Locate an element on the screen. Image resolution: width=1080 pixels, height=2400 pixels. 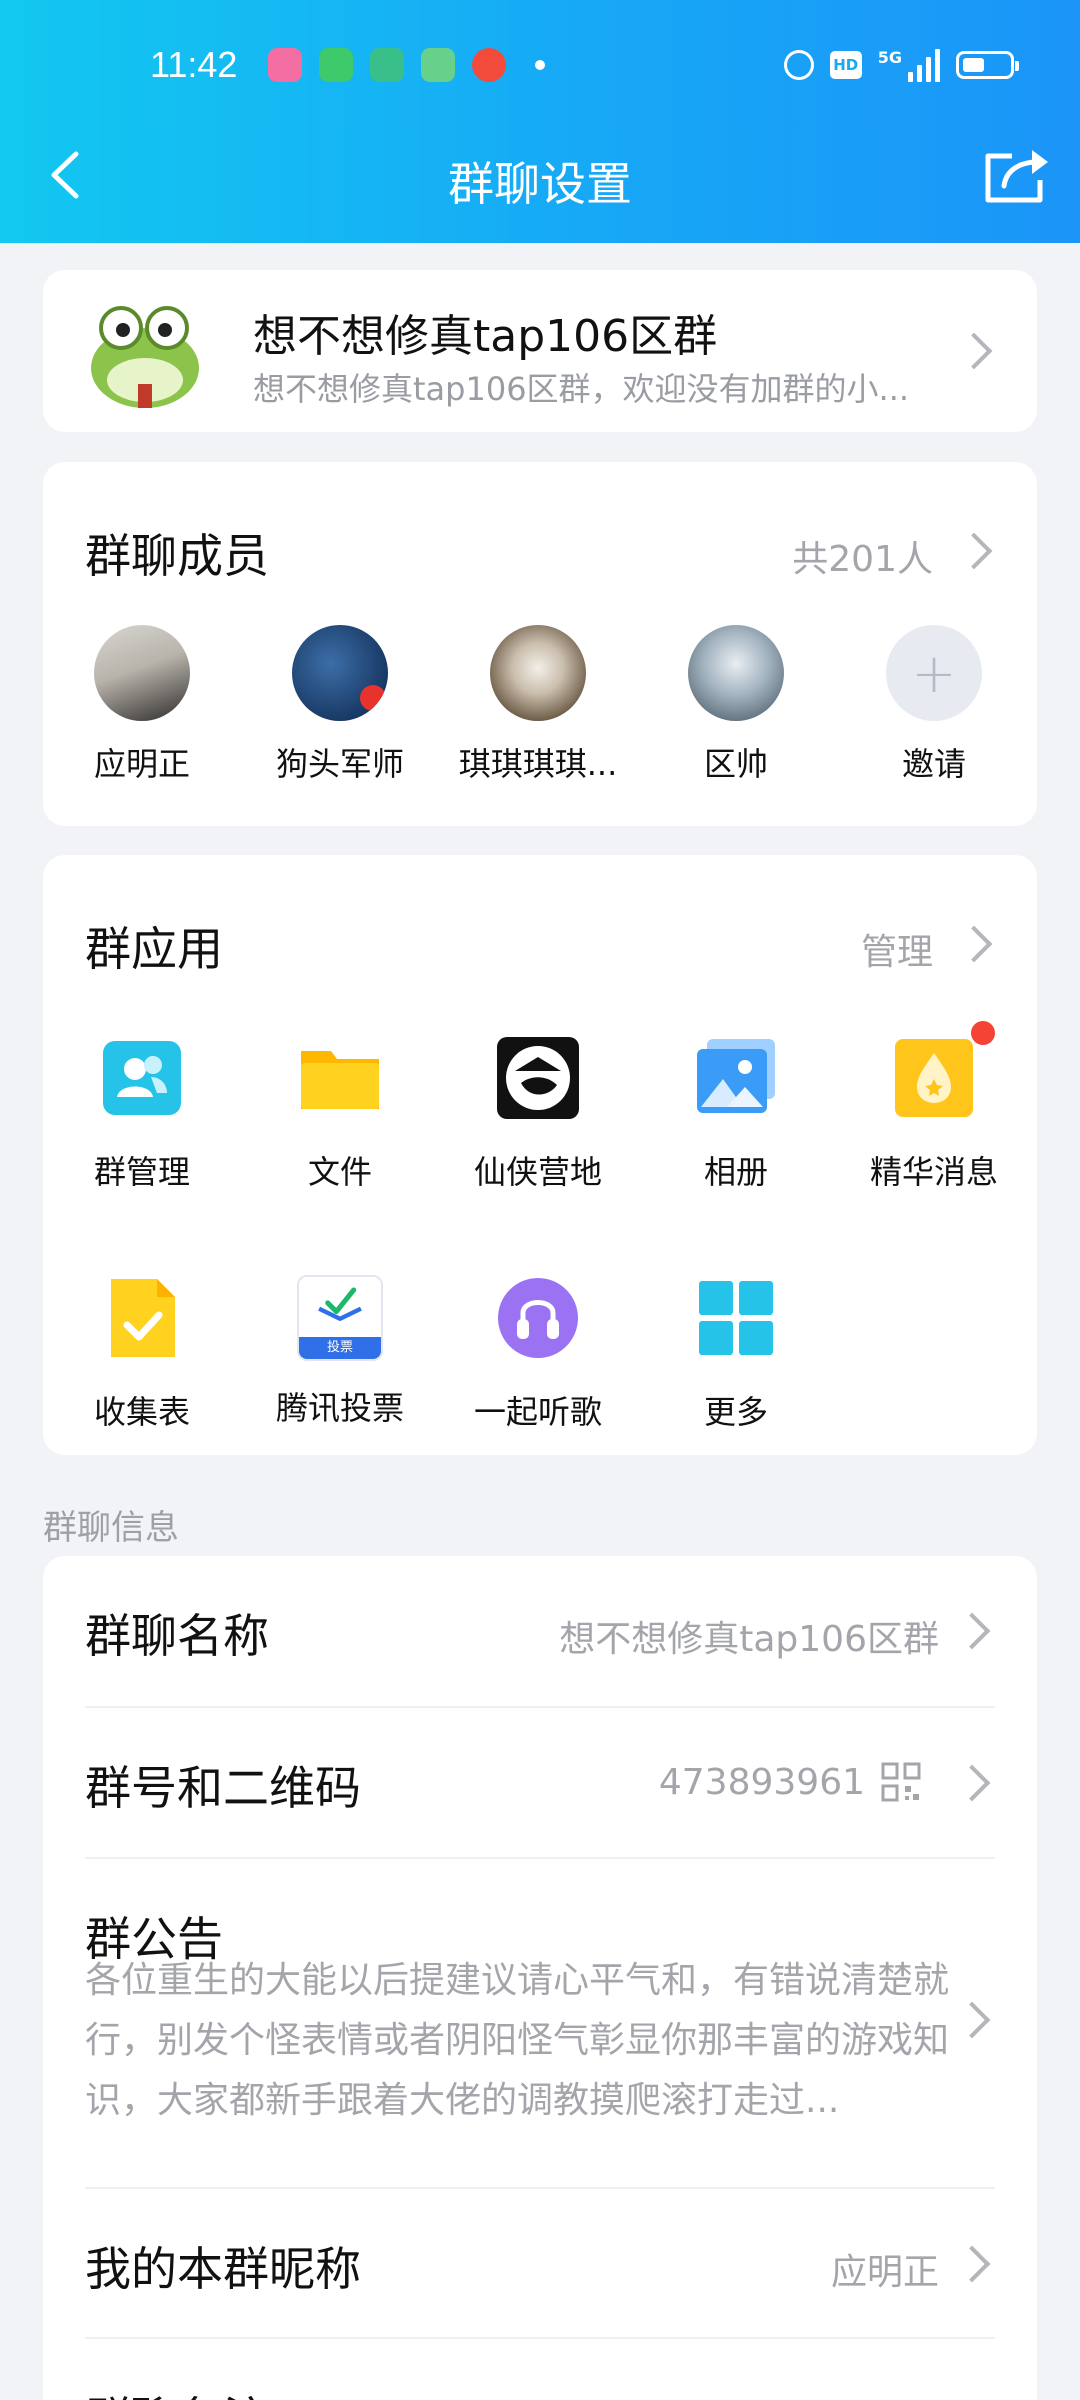
folder-icon is located at coordinates (340, 1080).